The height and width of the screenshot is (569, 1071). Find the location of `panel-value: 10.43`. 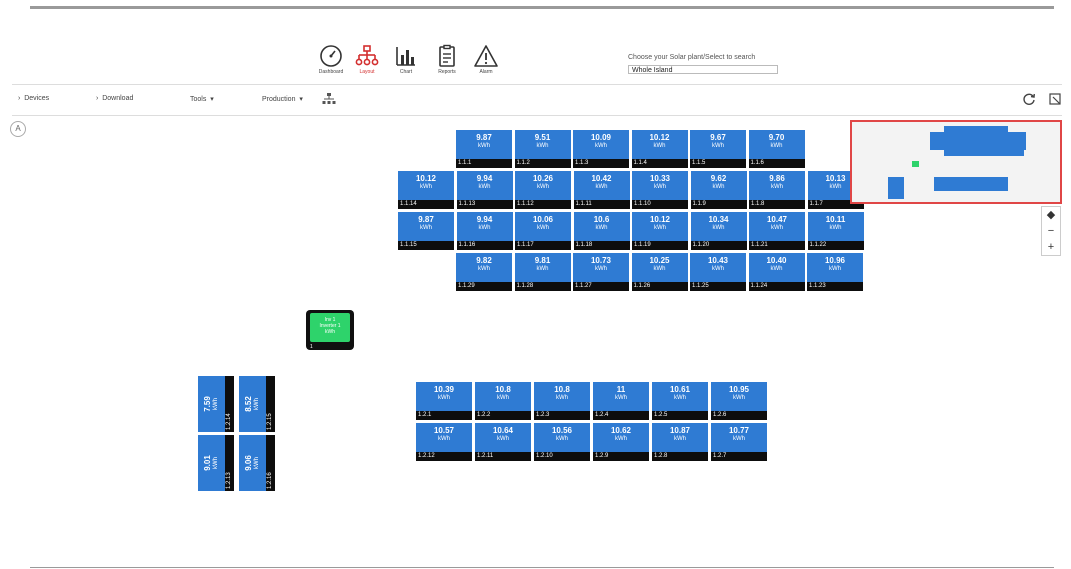

panel-value: 10.43 is located at coordinates (718, 260).